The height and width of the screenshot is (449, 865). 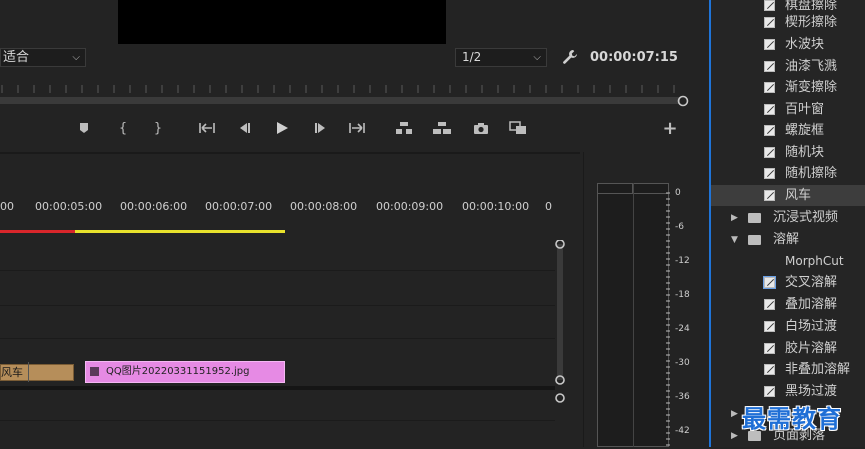 What do you see at coordinates (16, 57) in the screenshot?
I see `zoom-level-value: 适合` at bounding box center [16, 57].